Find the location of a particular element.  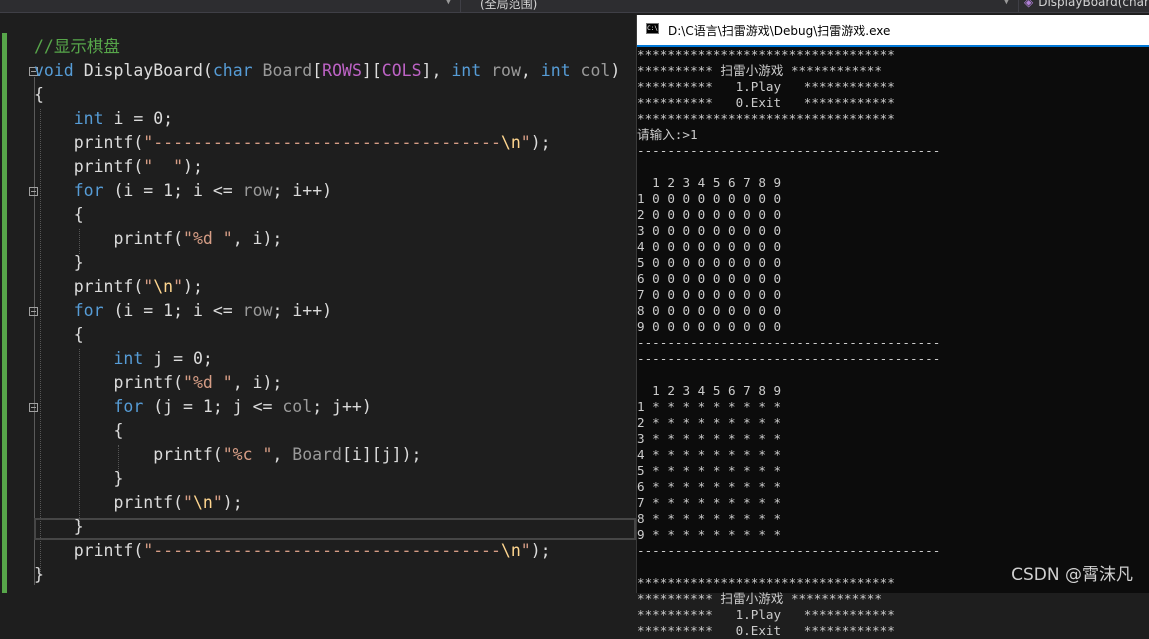

console-line: 5 * * * * * * * * * is located at coordinates (709, 470).